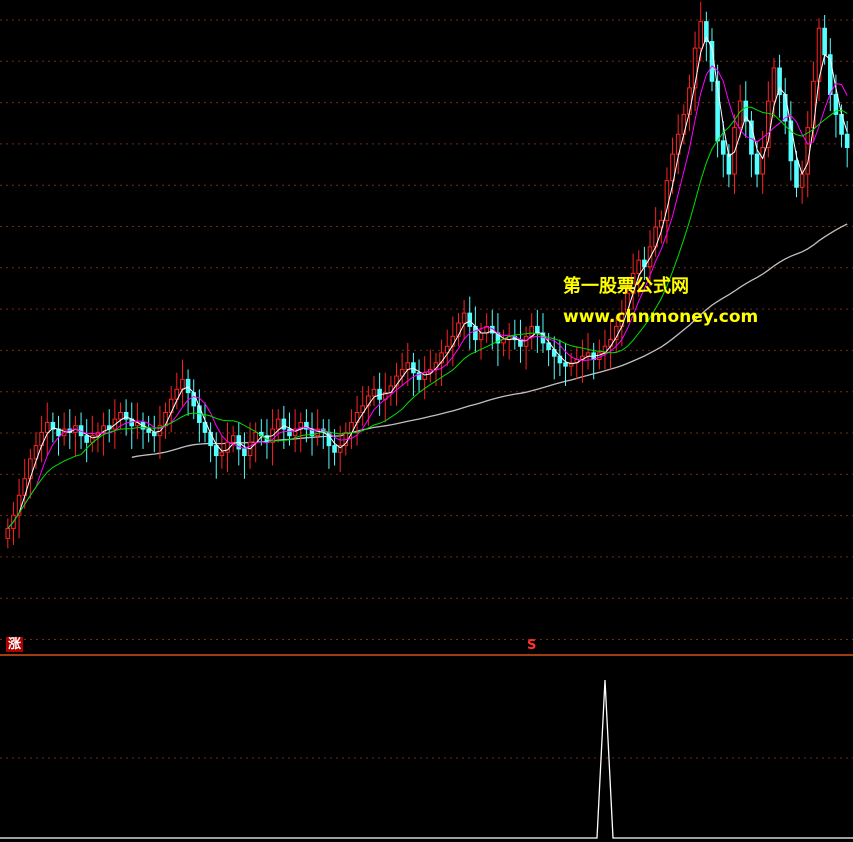 The height and width of the screenshot is (842, 853). What do you see at coordinates (15, 644) in the screenshot?
I see `up-signal-badge: 涨` at bounding box center [15, 644].